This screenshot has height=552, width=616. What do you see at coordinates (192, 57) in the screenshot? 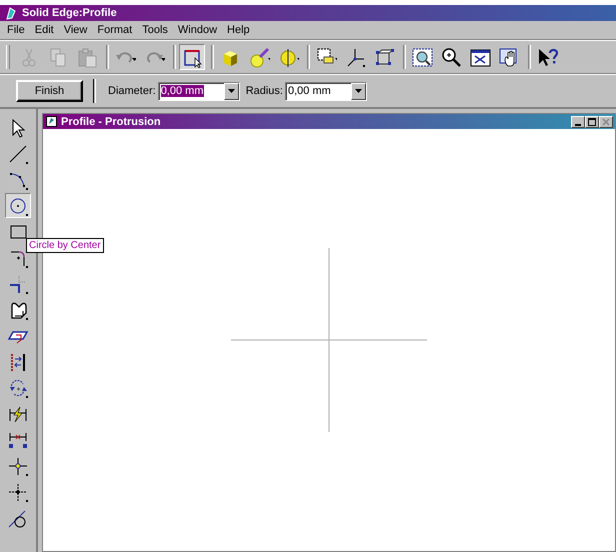
I see `toolbar-button` at bounding box center [192, 57].